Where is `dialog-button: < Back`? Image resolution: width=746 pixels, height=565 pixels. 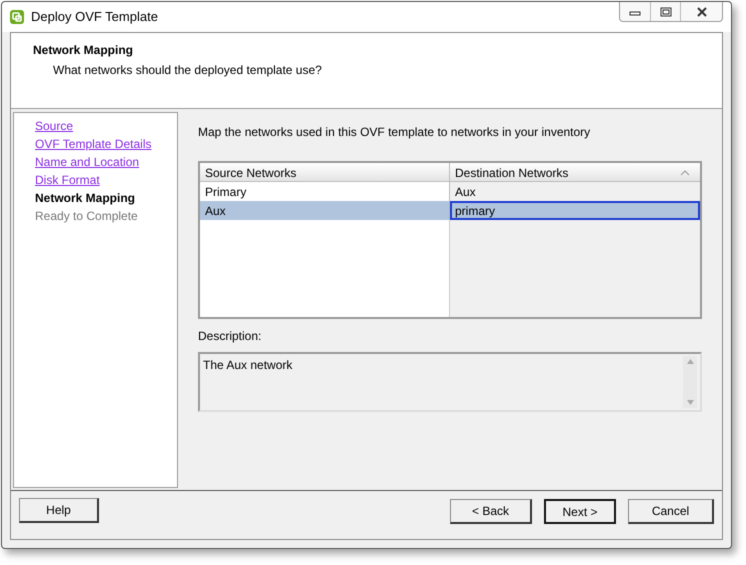
dialog-button: < Back is located at coordinates (491, 511).